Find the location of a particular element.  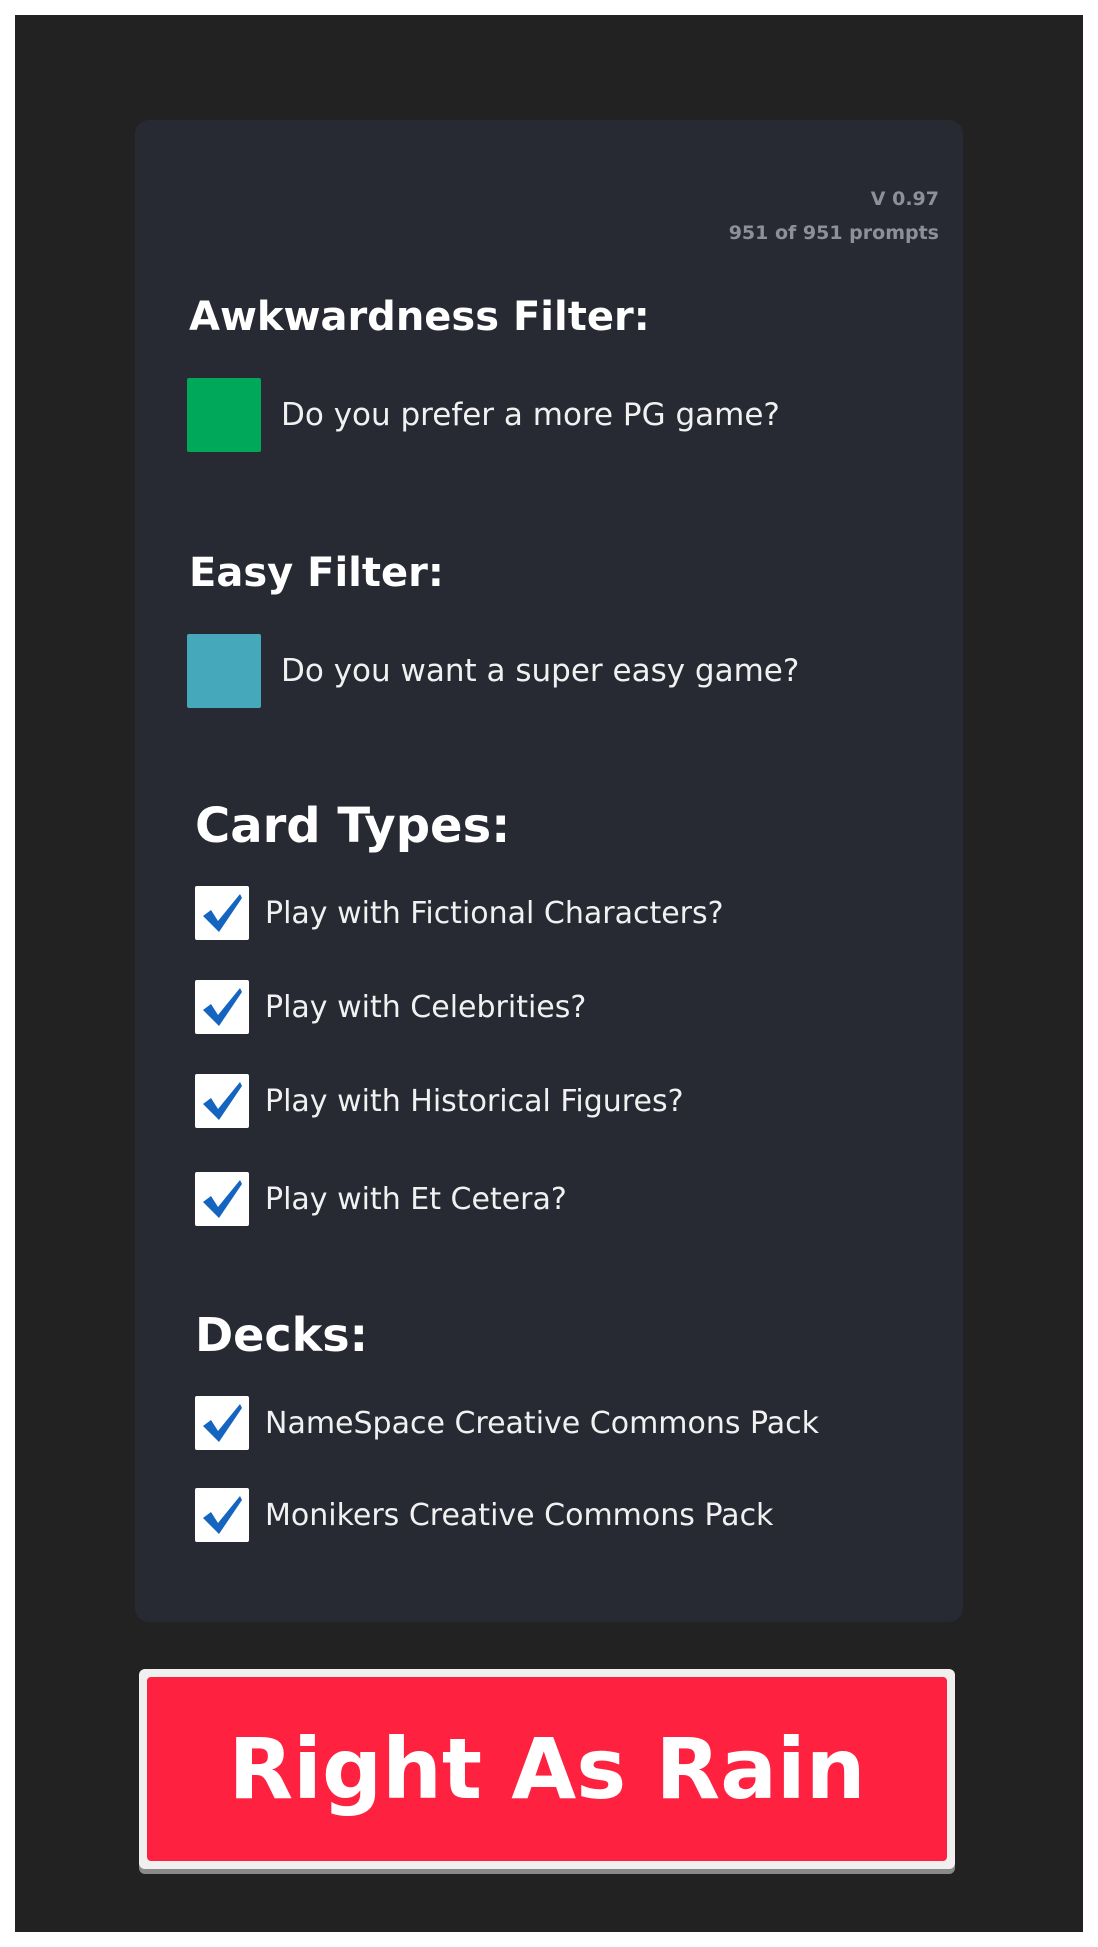

right-as-rain-button-label: Right As Rain is located at coordinates (547, 1769).